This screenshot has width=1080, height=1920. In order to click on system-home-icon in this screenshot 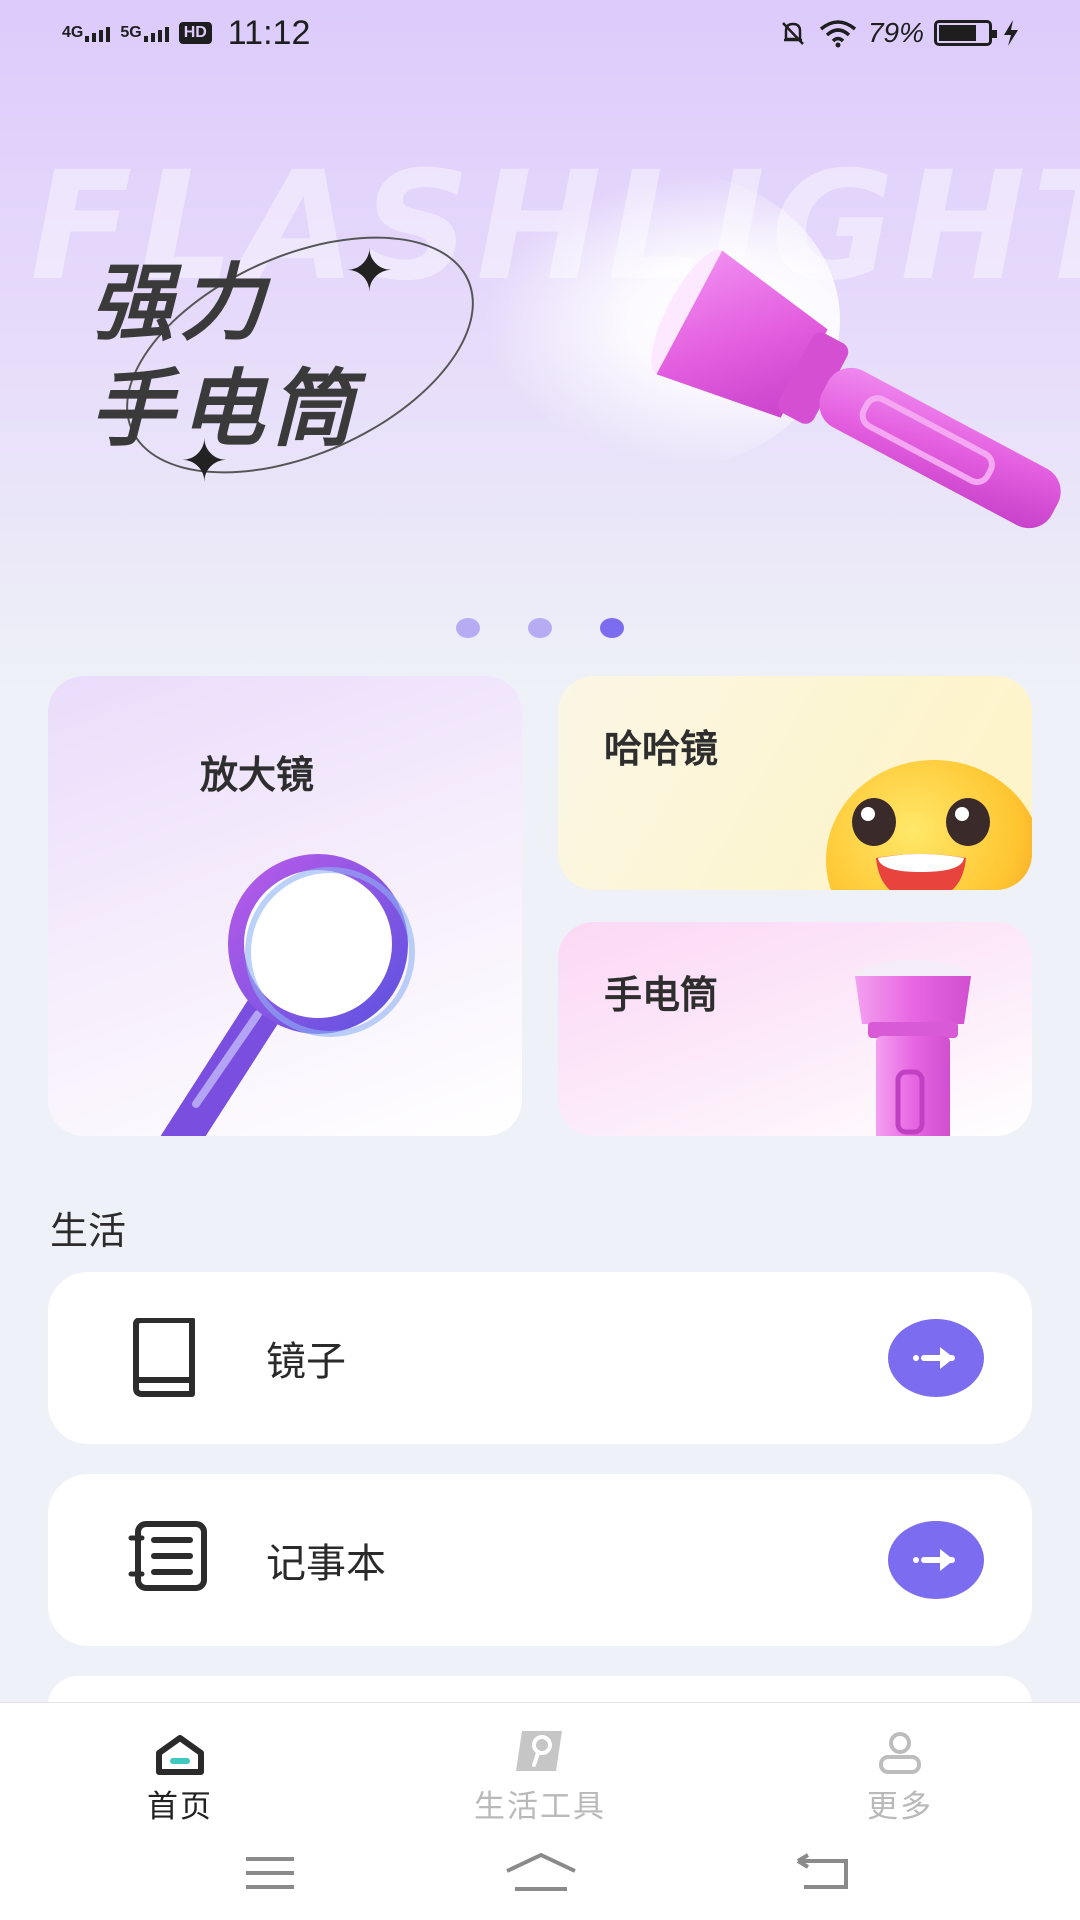, I will do `click(541, 1873)`.